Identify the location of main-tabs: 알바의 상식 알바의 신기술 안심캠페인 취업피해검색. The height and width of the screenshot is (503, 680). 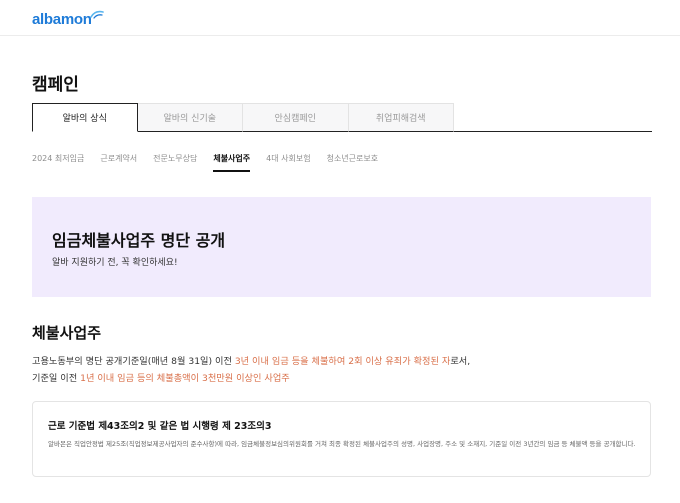
(243, 117).